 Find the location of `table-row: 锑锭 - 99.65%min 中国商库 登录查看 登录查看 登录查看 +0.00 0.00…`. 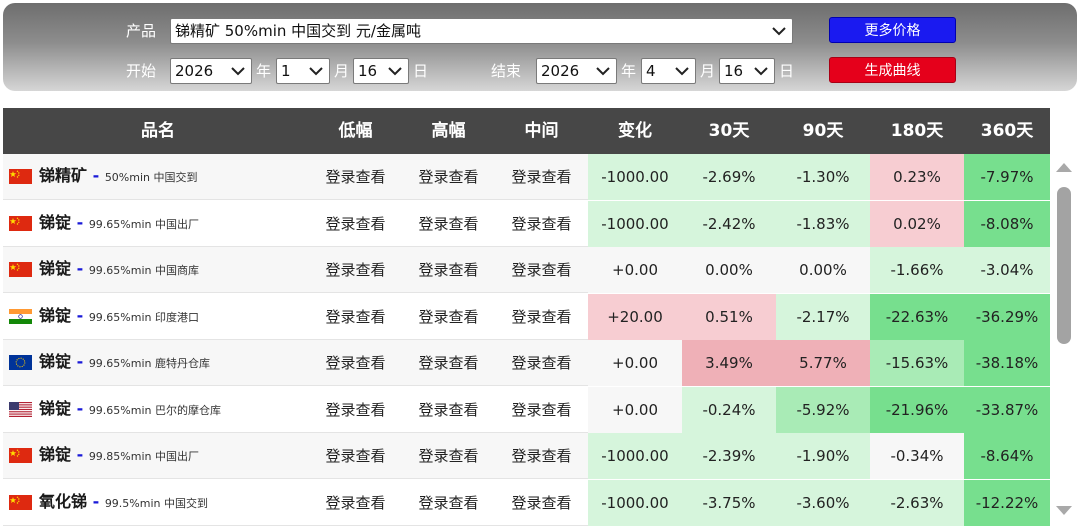

table-row: 锑锭 - 99.65%min 中国商库 登录查看 登录查看 登录查看 +0.00 0.00… is located at coordinates (526, 270).